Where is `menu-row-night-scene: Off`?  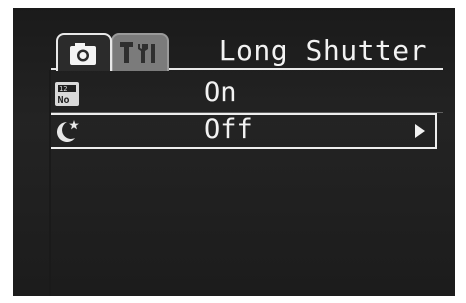
menu-row-night-scene: Off is located at coordinates (244, 131).